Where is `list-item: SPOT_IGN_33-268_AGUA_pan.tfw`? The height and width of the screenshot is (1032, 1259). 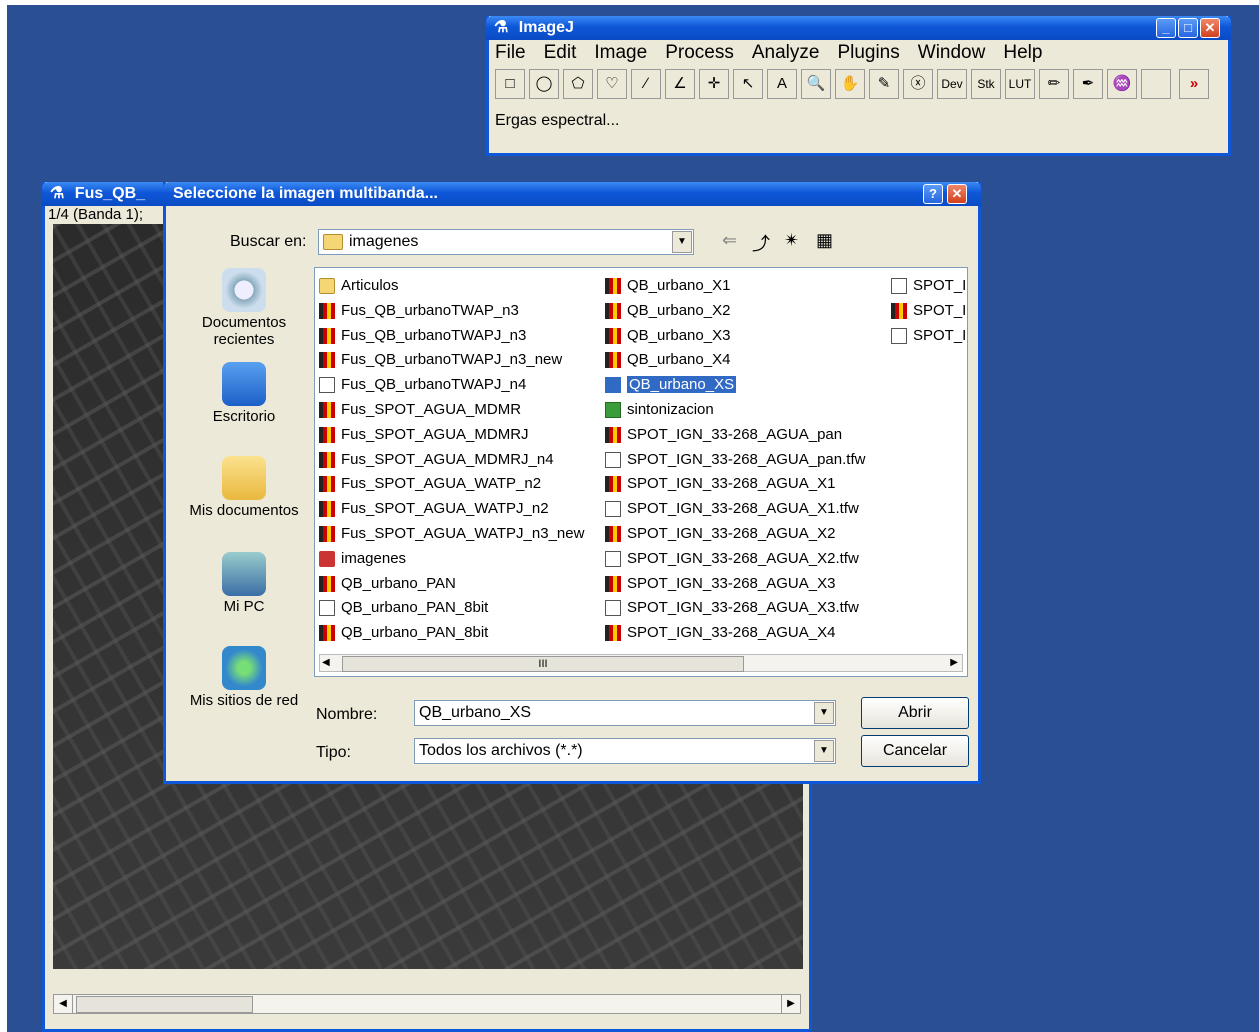
list-item: SPOT_IGN_33-268_AGUA_pan.tfw is located at coordinates (734, 460).